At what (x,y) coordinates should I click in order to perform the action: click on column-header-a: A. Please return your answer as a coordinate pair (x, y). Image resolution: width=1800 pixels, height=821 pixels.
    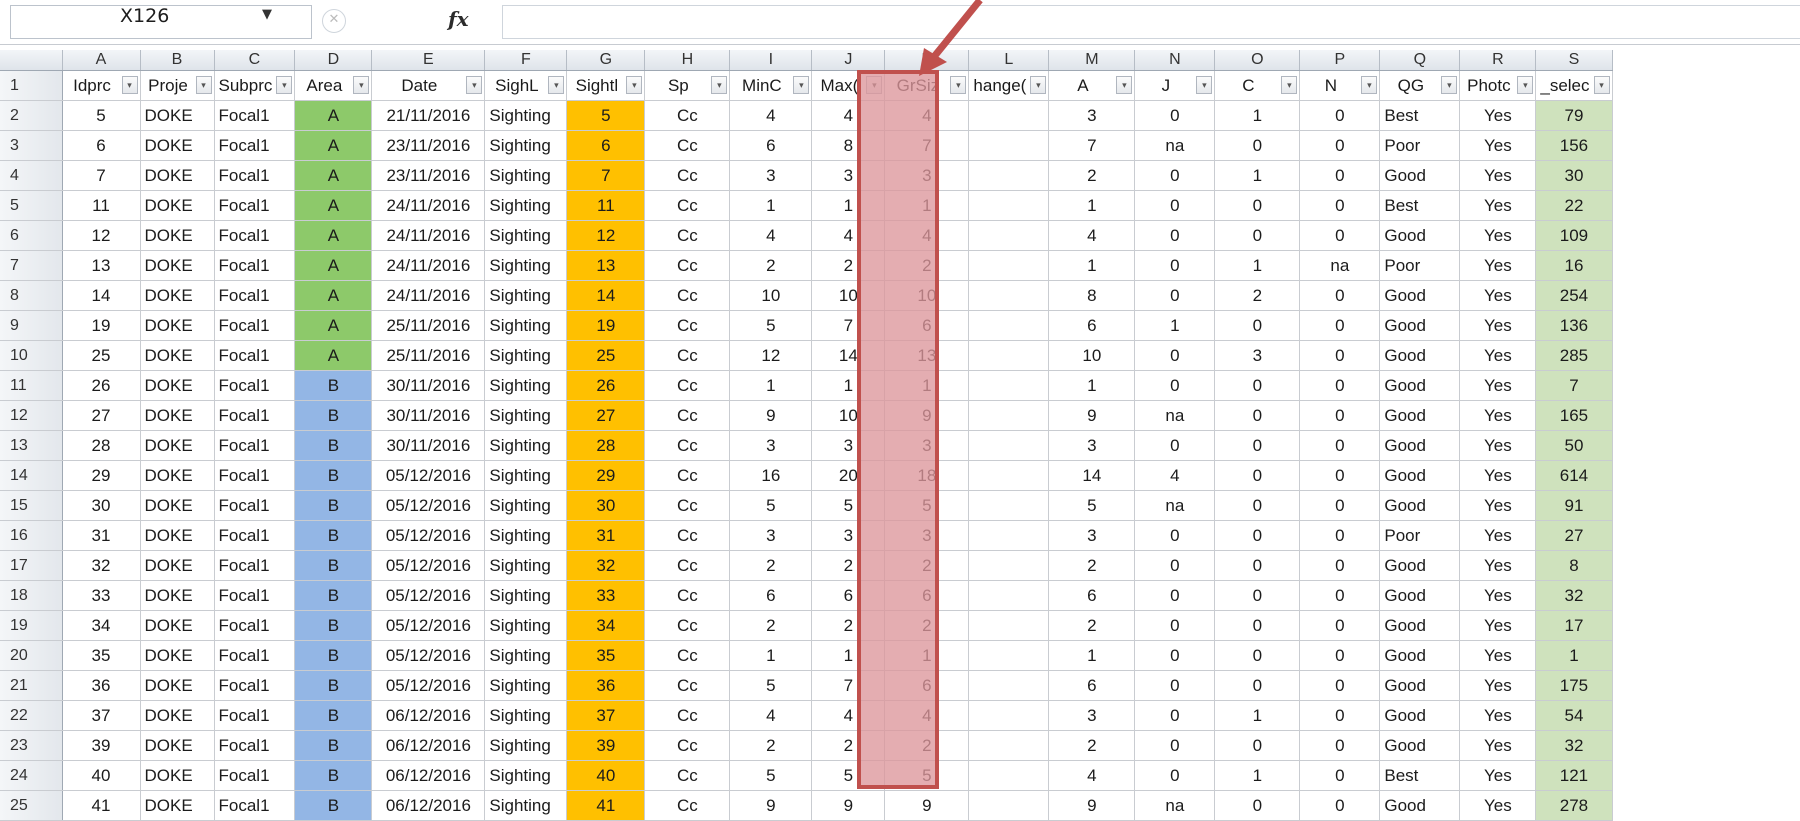
    Looking at the image, I should click on (101, 60).